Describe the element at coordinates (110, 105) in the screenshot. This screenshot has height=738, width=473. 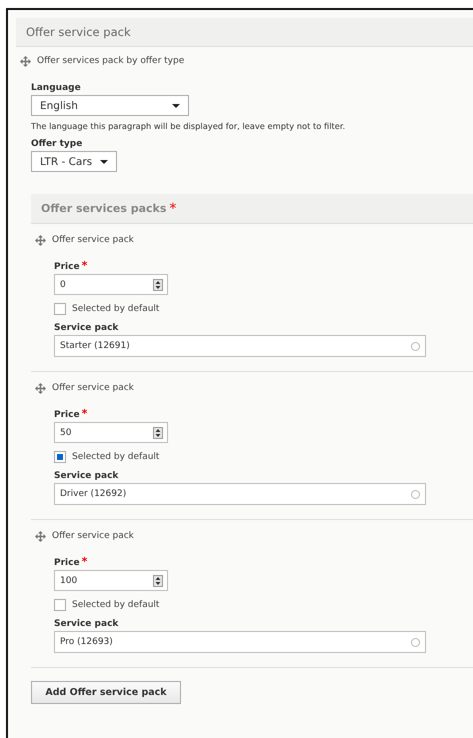
I see `language-select: English` at that location.